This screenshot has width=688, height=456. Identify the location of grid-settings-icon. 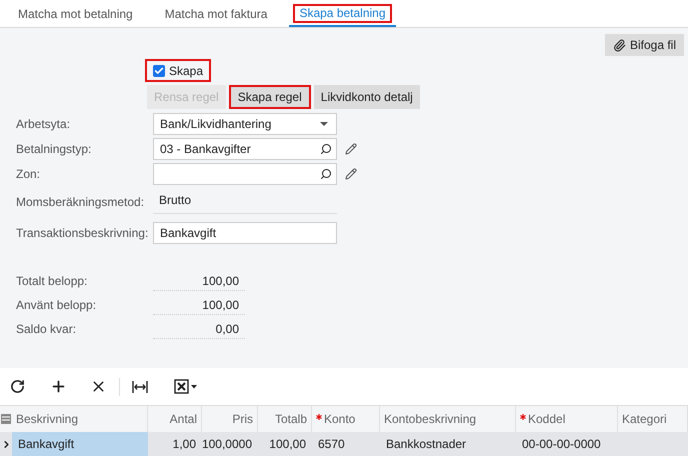
(6, 419).